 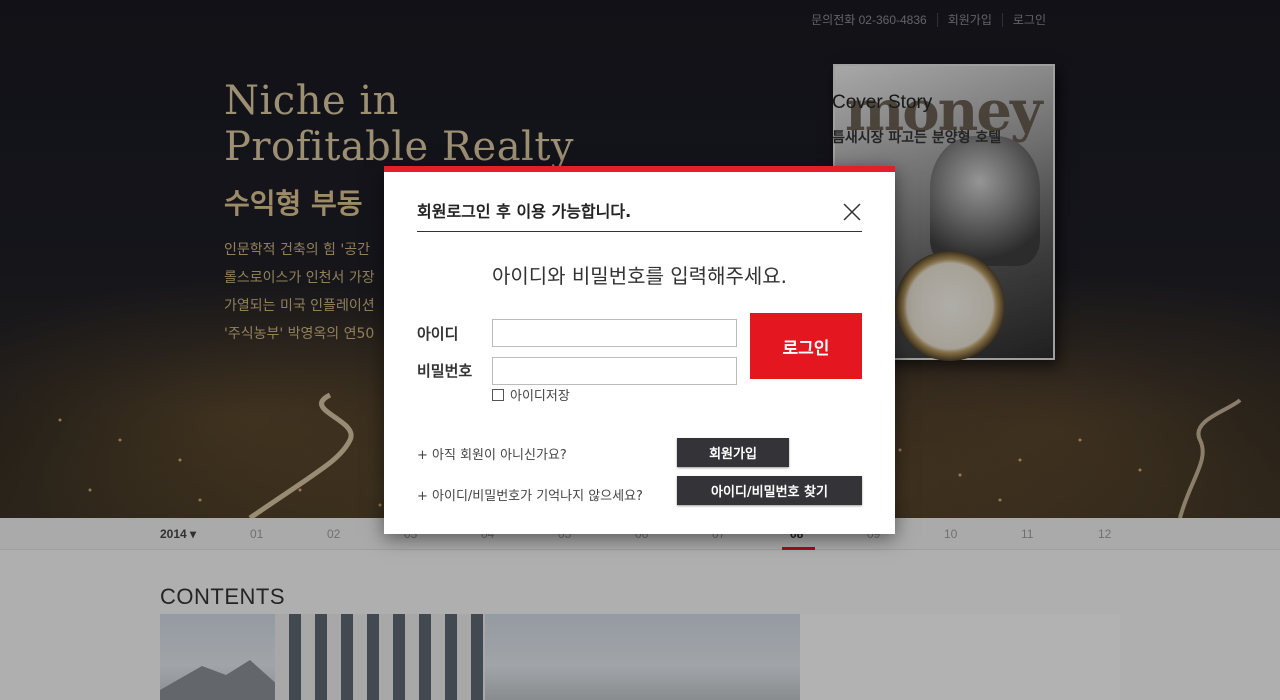 What do you see at coordinates (614, 333) in the screenshot?
I see `id-input` at bounding box center [614, 333].